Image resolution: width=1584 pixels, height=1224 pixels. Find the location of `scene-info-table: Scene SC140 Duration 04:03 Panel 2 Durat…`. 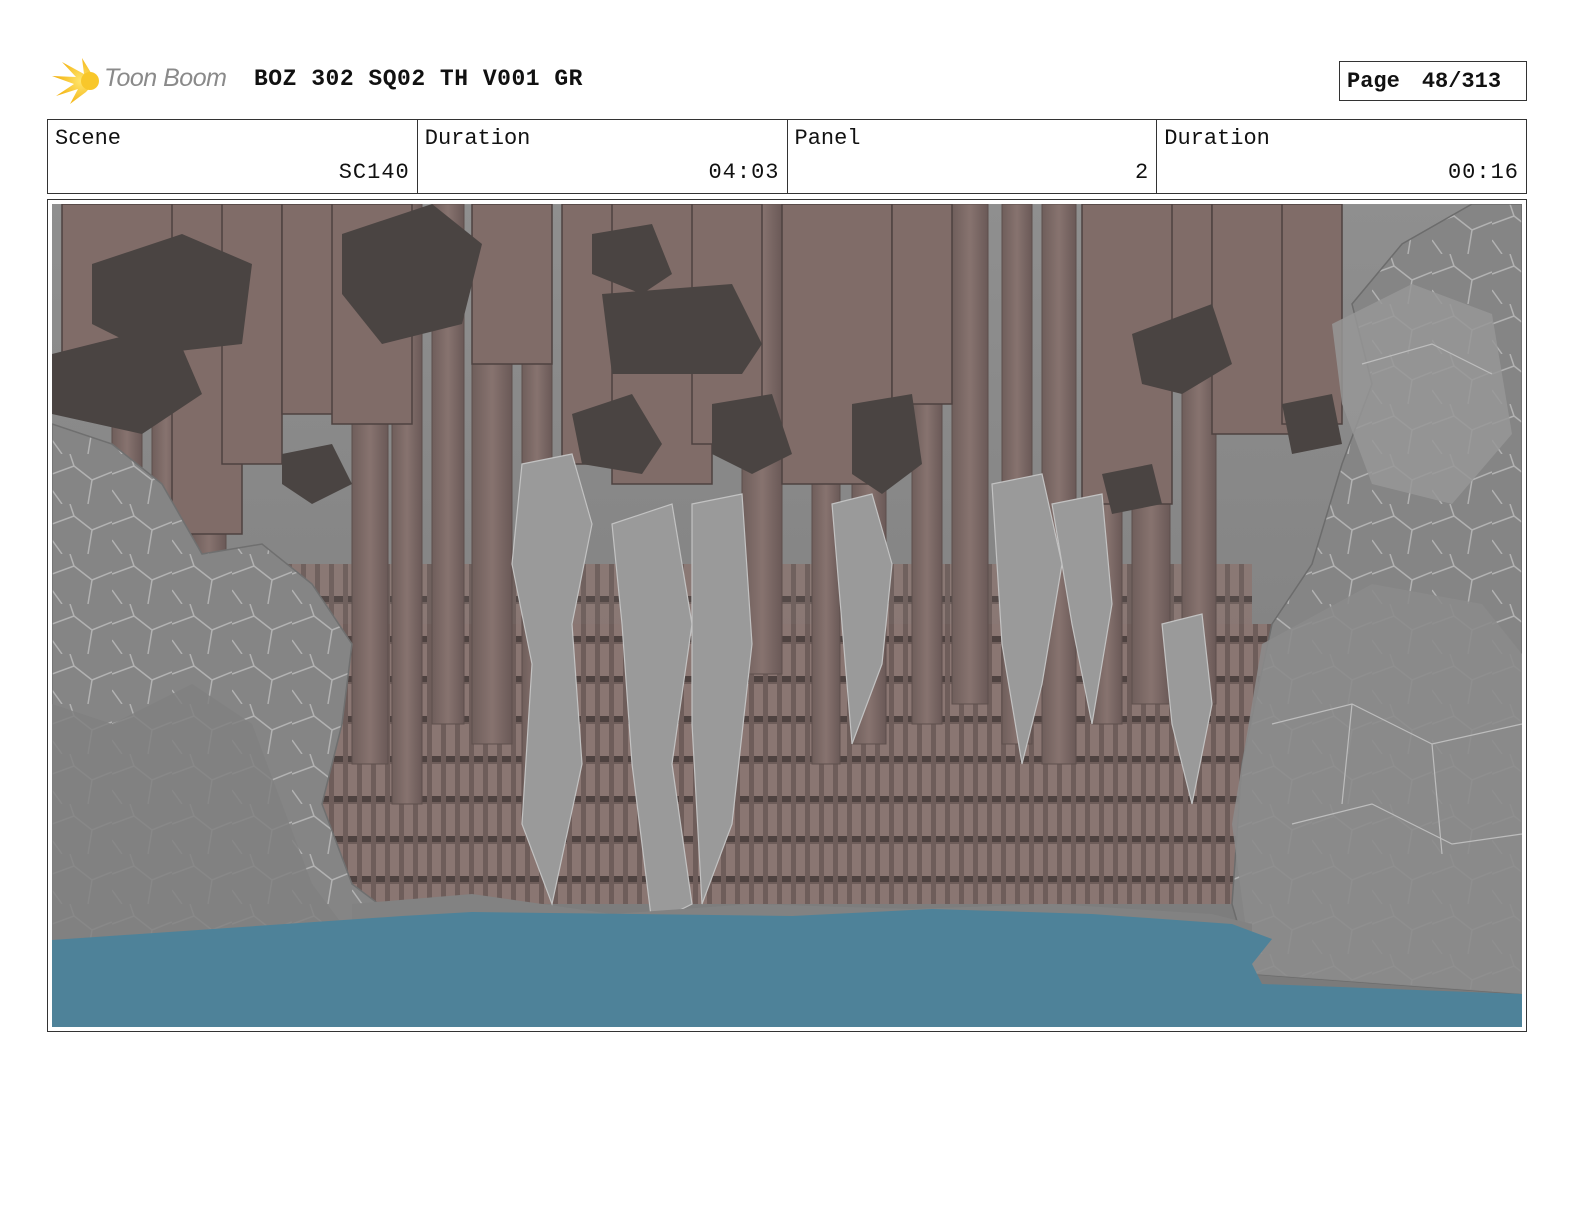

scene-info-table: Scene SC140 Duration 04:03 Panel 2 Durat… is located at coordinates (787, 156).